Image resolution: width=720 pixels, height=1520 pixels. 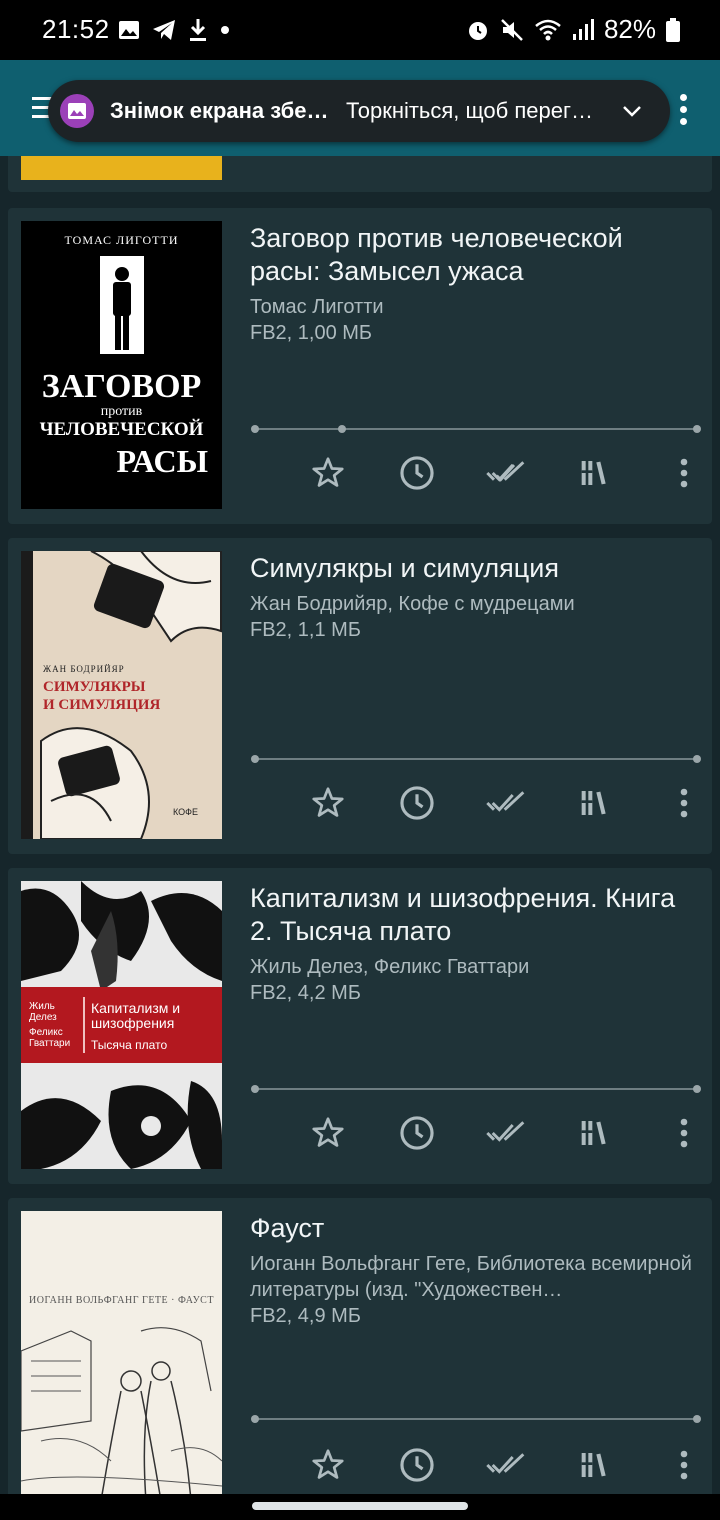 I want to click on alarm-icon, so click(x=477, y=30).